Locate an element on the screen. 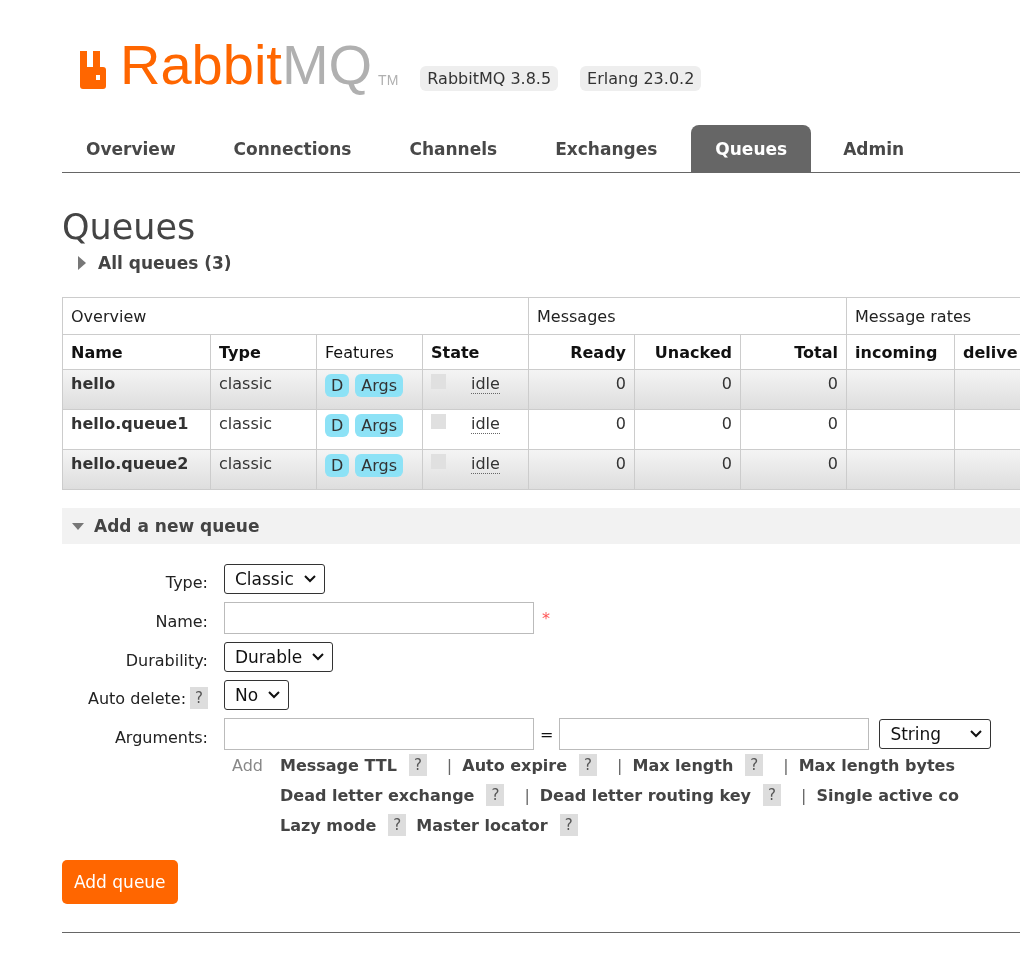  add-queue-section-header: Add a new queue is located at coordinates (541, 526).